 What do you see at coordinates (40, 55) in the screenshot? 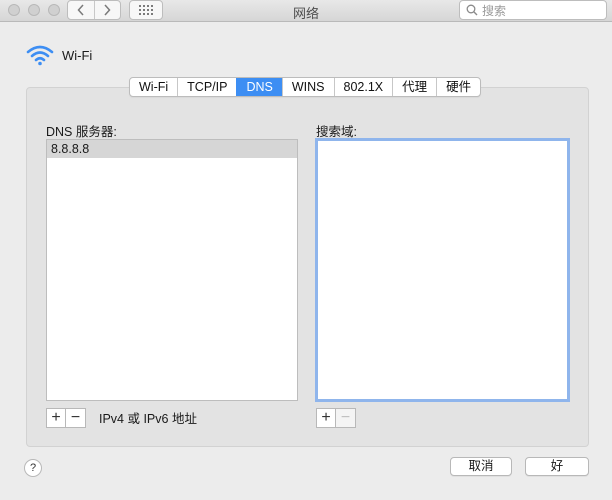
I see `wifi-icon` at bounding box center [40, 55].